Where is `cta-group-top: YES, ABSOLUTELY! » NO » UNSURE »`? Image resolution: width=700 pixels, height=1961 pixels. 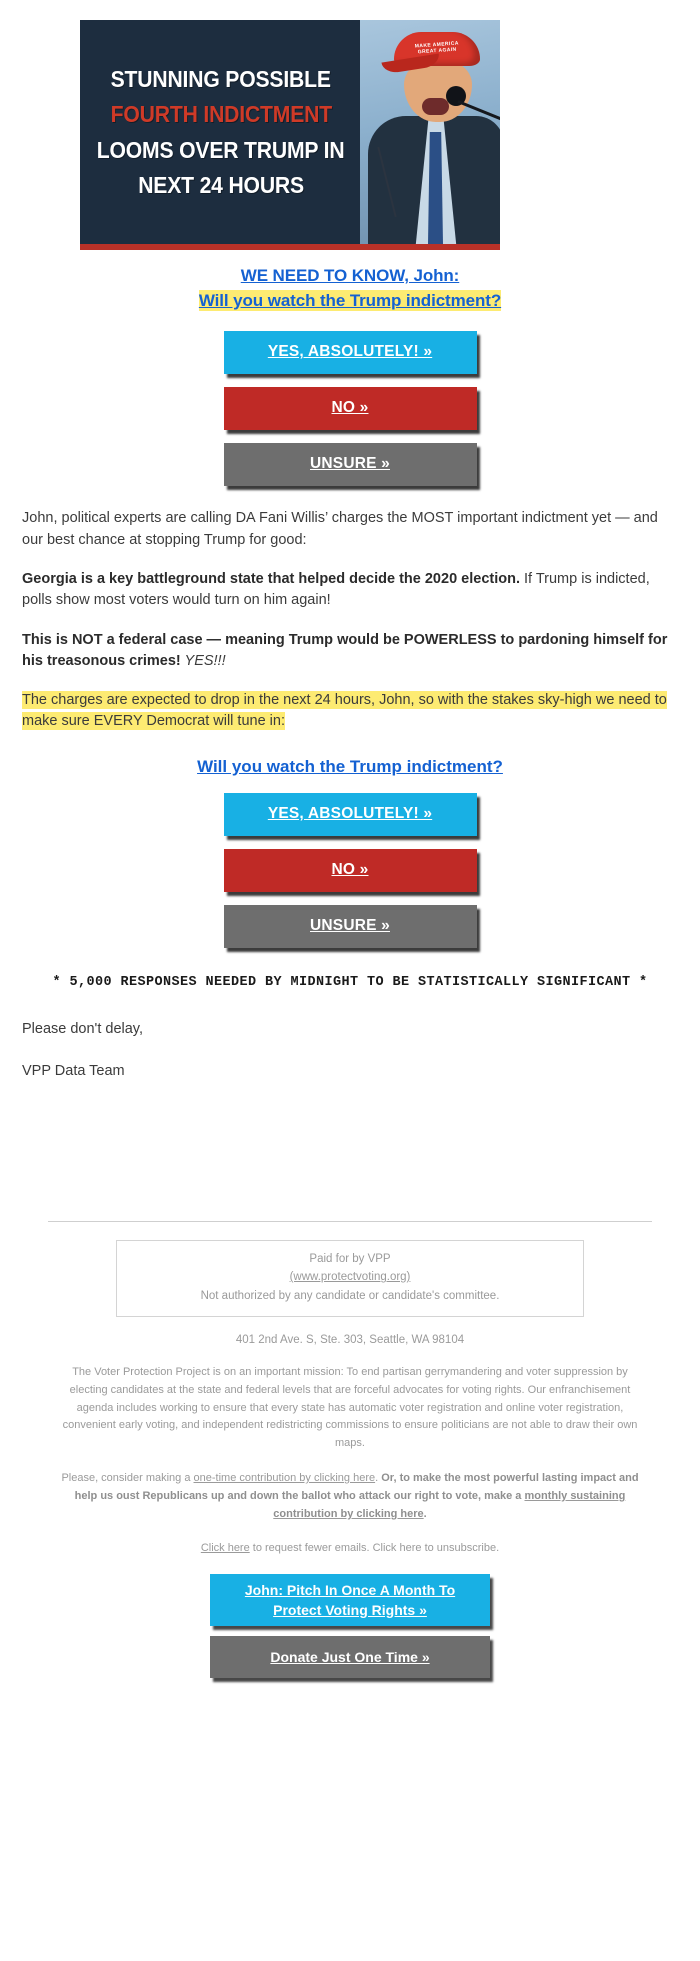
cta-group-top: YES, ABSOLUTELY! » NO » UNSURE » is located at coordinates (350, 400).